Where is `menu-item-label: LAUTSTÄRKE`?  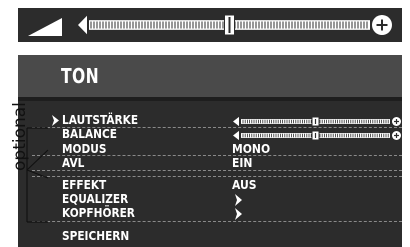
menu-item-label: LAUTSTÄRKE is located at coordinates (100, 120).